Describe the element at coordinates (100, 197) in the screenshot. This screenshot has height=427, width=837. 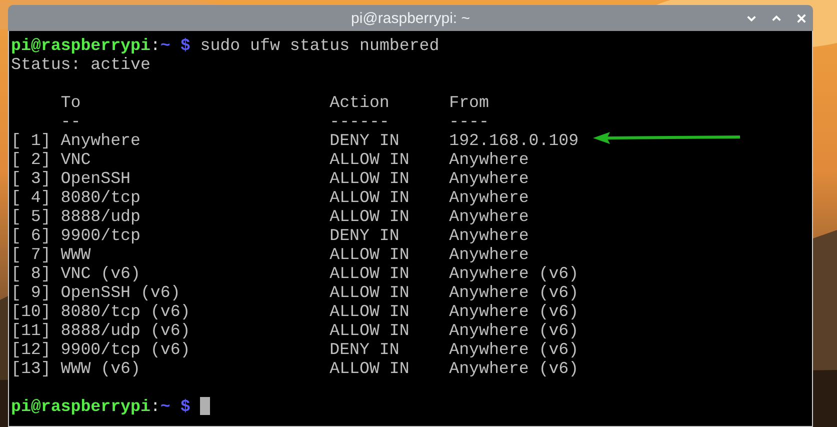
I see `rule-to: 8080/tcp` at that location.